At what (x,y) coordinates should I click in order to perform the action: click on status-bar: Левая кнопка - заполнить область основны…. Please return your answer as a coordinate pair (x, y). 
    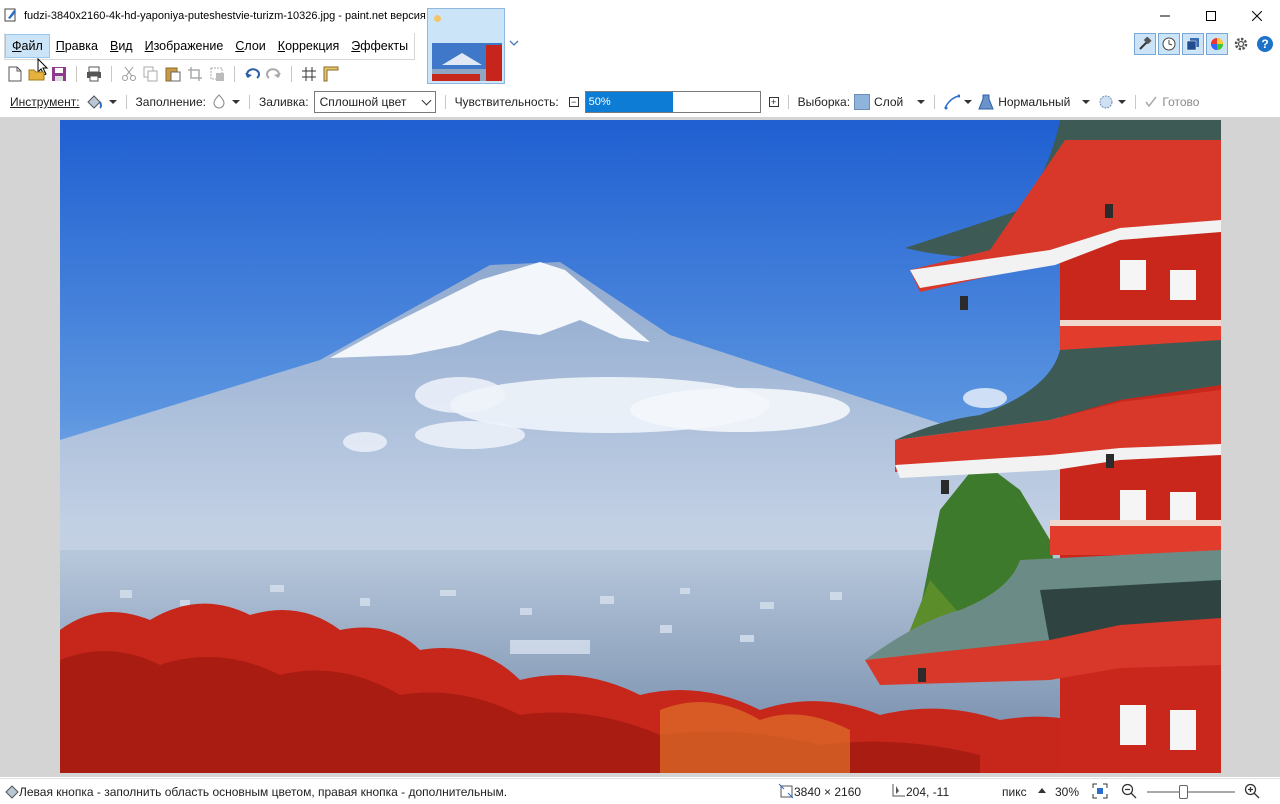
    Looking at the image, I should click on (640, 791).